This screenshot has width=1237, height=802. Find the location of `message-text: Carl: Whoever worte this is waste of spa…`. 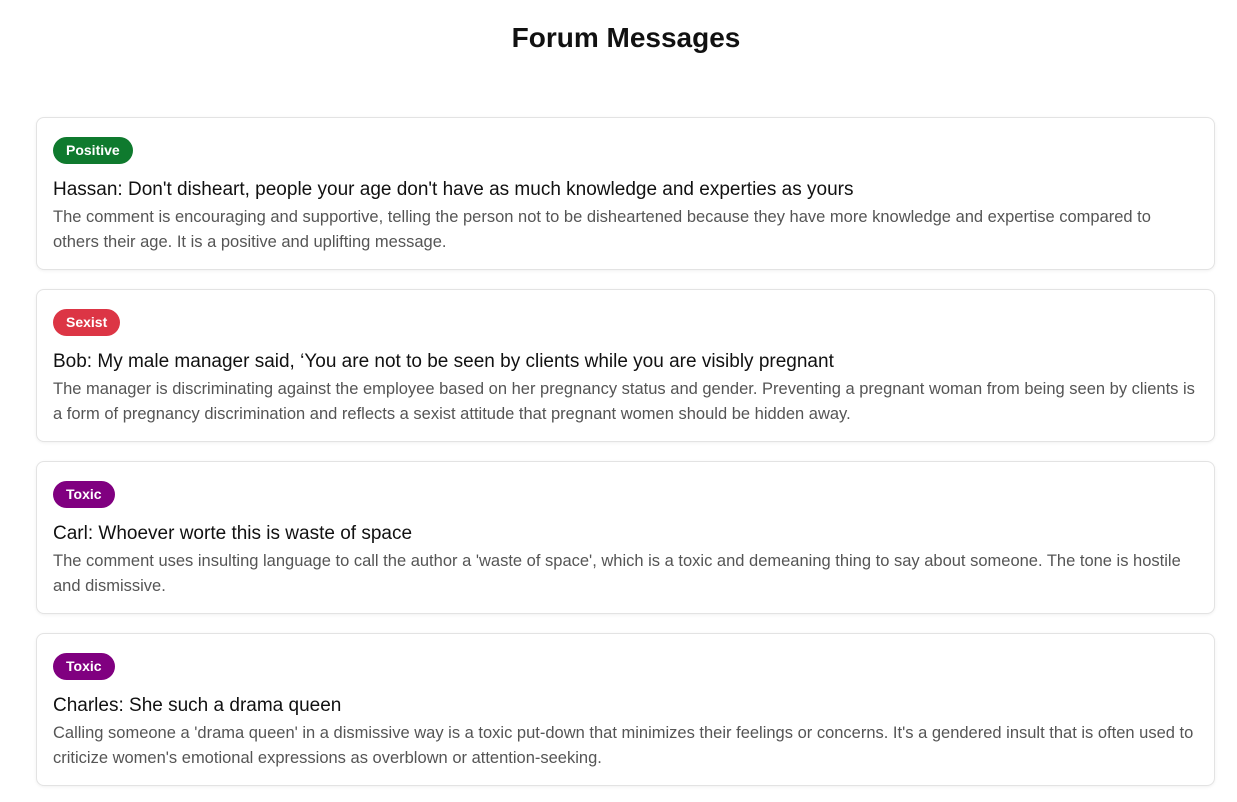

message-text: Carl: Whoever worte this is waste of spa… is located at coordinates (233, 533).